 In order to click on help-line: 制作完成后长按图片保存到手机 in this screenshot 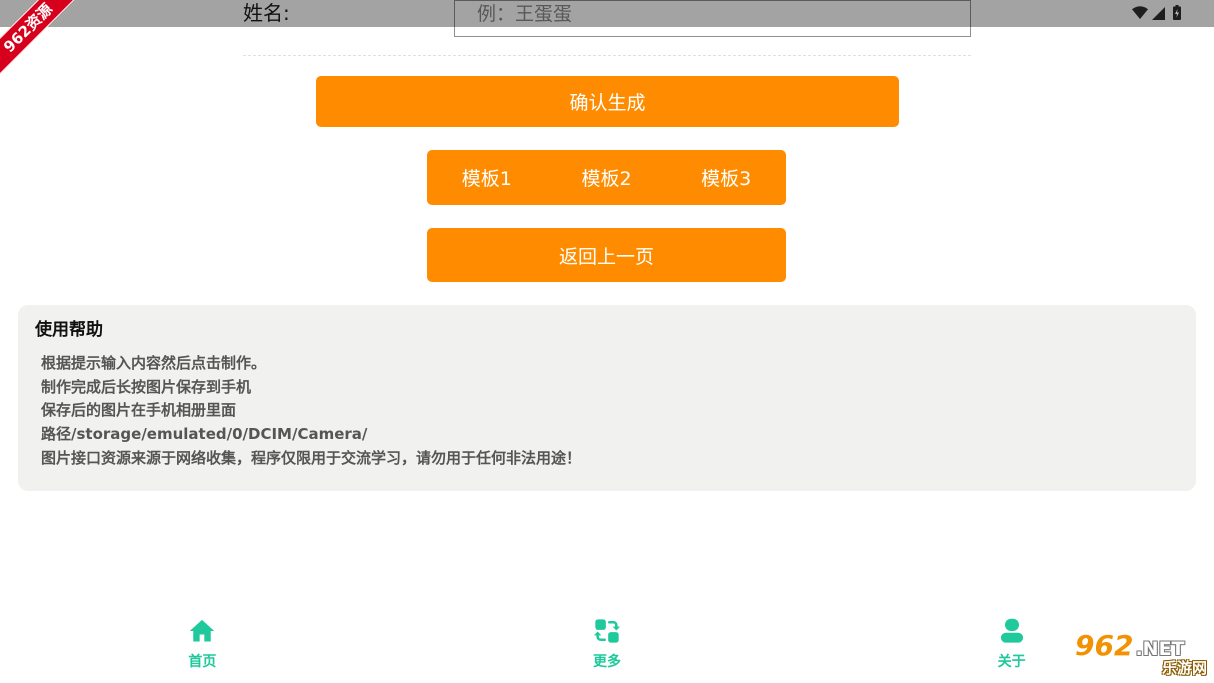, I will do `click(146, 386)`.